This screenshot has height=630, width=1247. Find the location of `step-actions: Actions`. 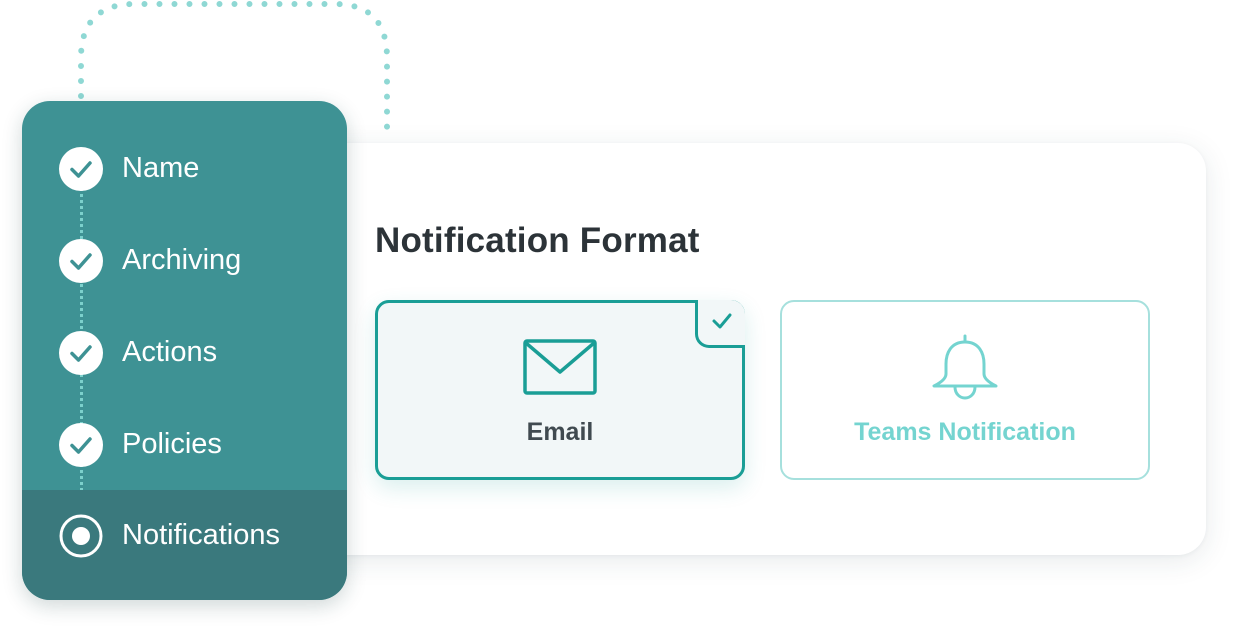

step-actions: Actions is located at coordinates (184, 353).